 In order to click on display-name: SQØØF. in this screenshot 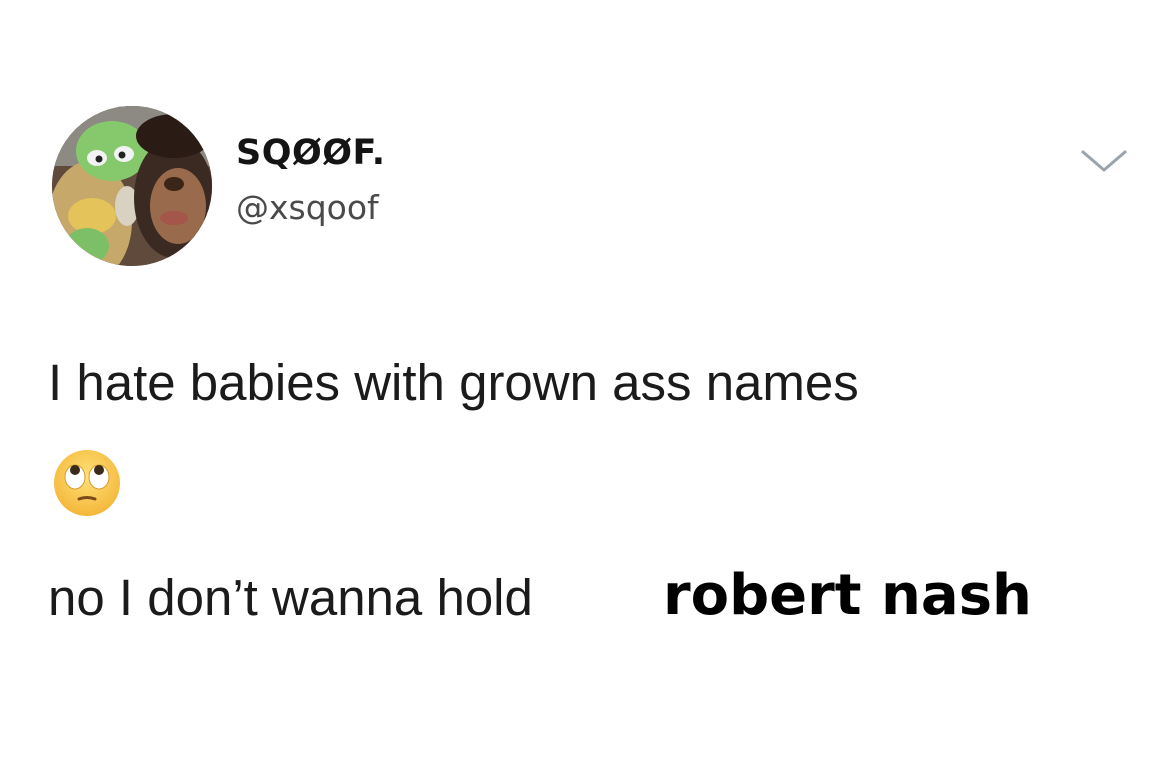, I will do `click(311, 153)`.